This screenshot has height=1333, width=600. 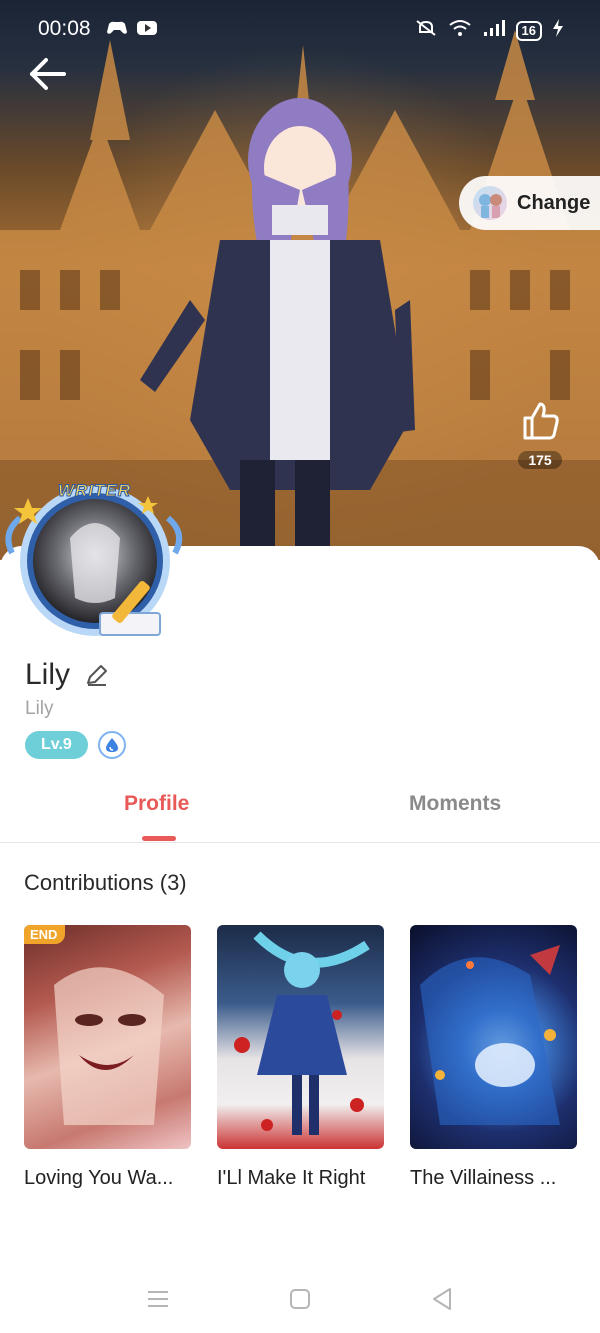 I want to click on water-drop-icon, so click(x=111, y=745).